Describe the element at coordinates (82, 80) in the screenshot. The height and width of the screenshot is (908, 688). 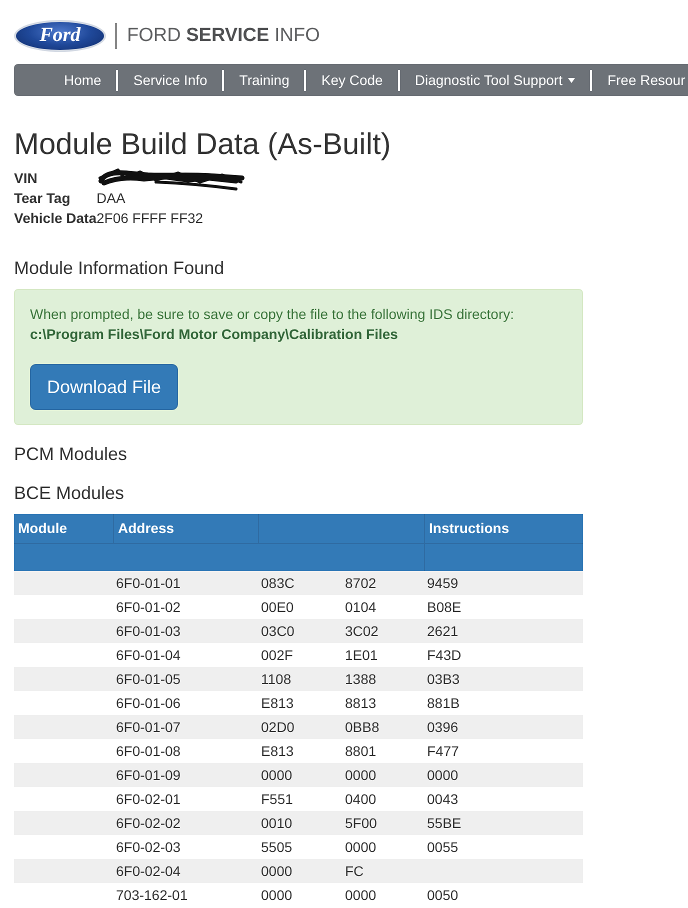
I see `nav-link: Home` at that location.